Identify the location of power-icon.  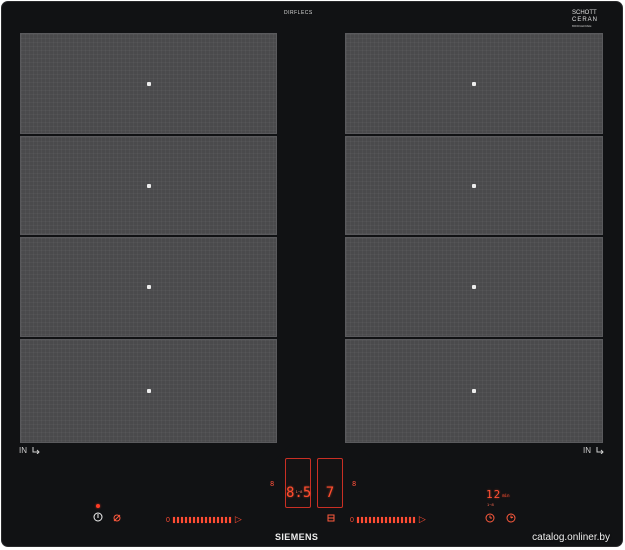
(98, 517).